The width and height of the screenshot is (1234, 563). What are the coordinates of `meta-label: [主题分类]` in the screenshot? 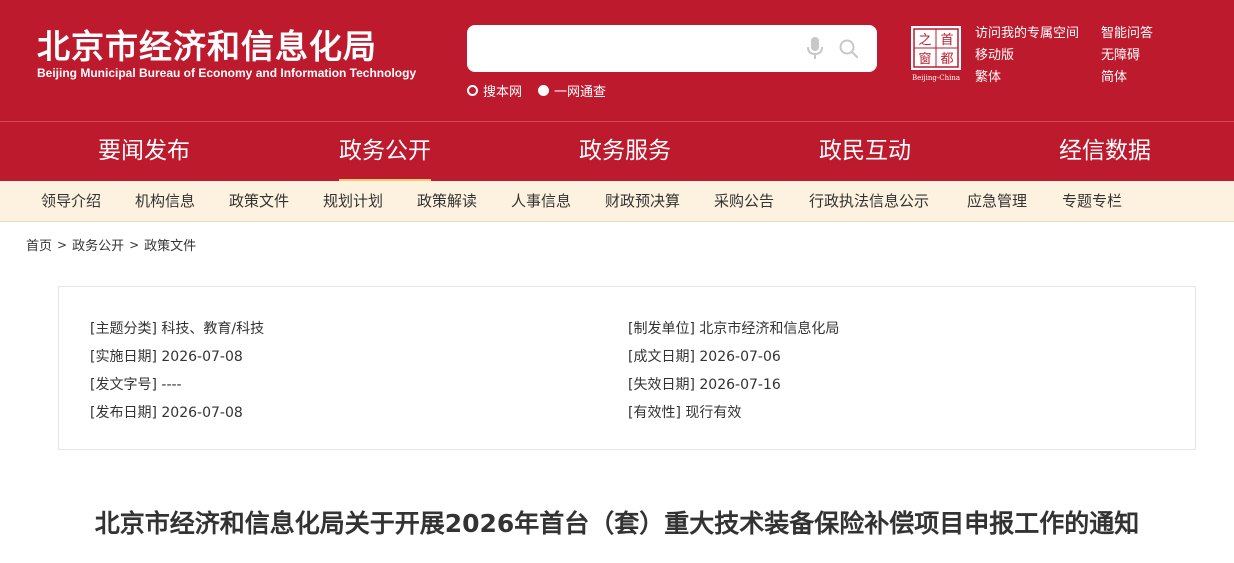 It's located at (123, 329).